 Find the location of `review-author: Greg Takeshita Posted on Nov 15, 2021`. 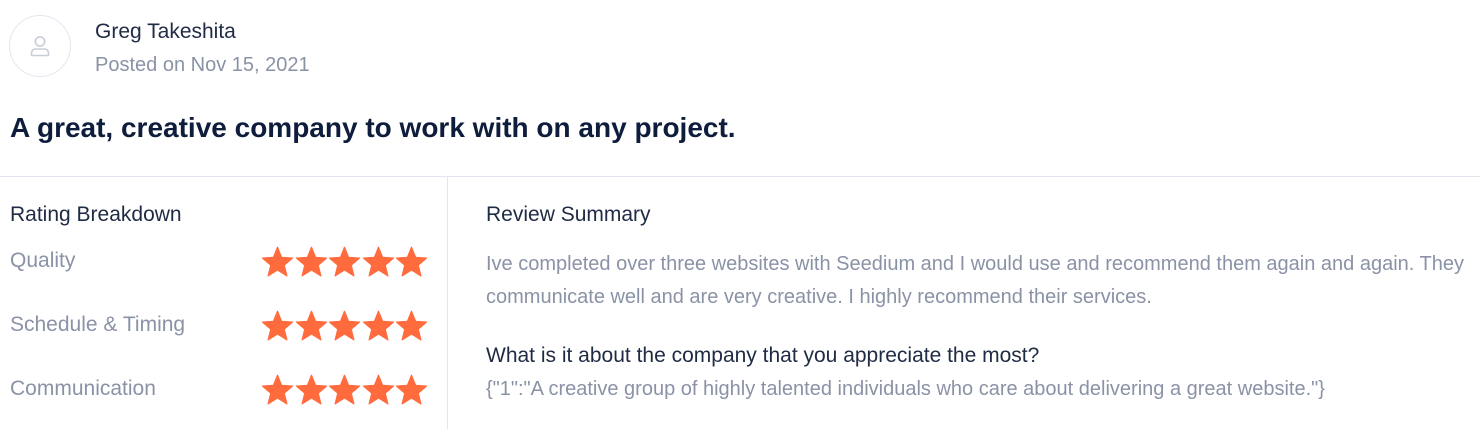

review-author: Greg Takeshita Posted on Nov 15, 2021 is located at coordinates (159, 46).